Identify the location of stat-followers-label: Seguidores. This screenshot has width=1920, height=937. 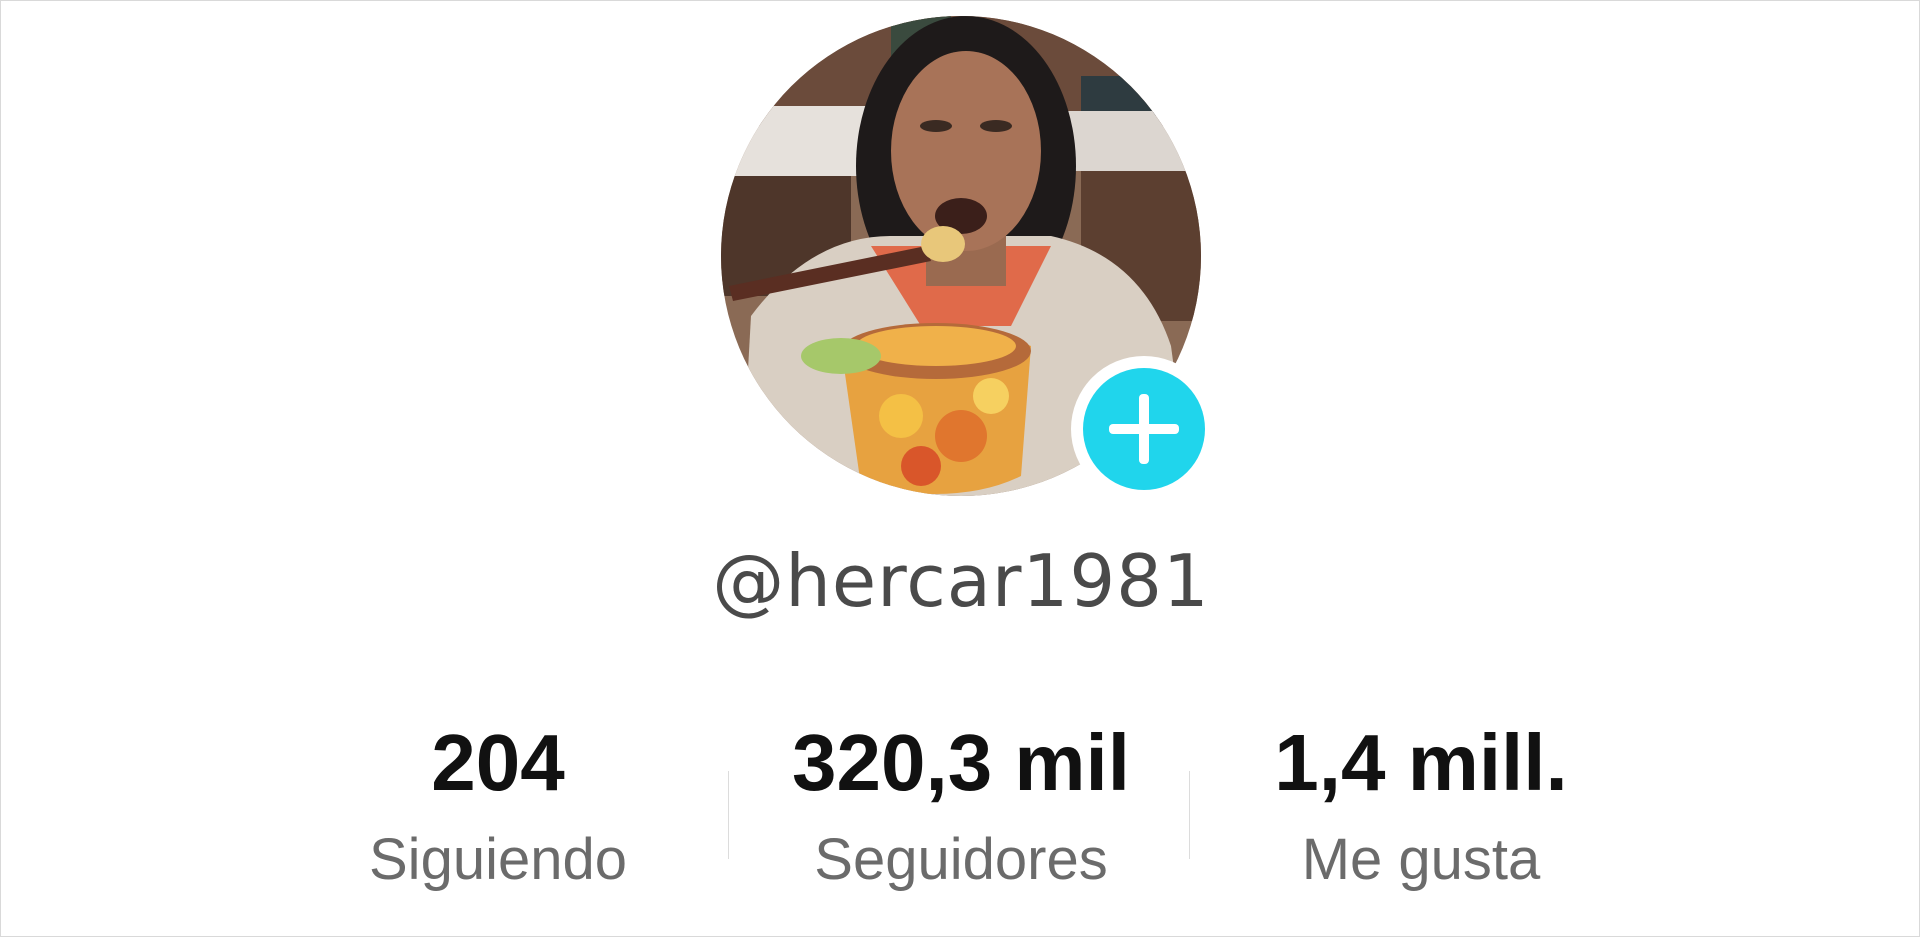
(961, 859).